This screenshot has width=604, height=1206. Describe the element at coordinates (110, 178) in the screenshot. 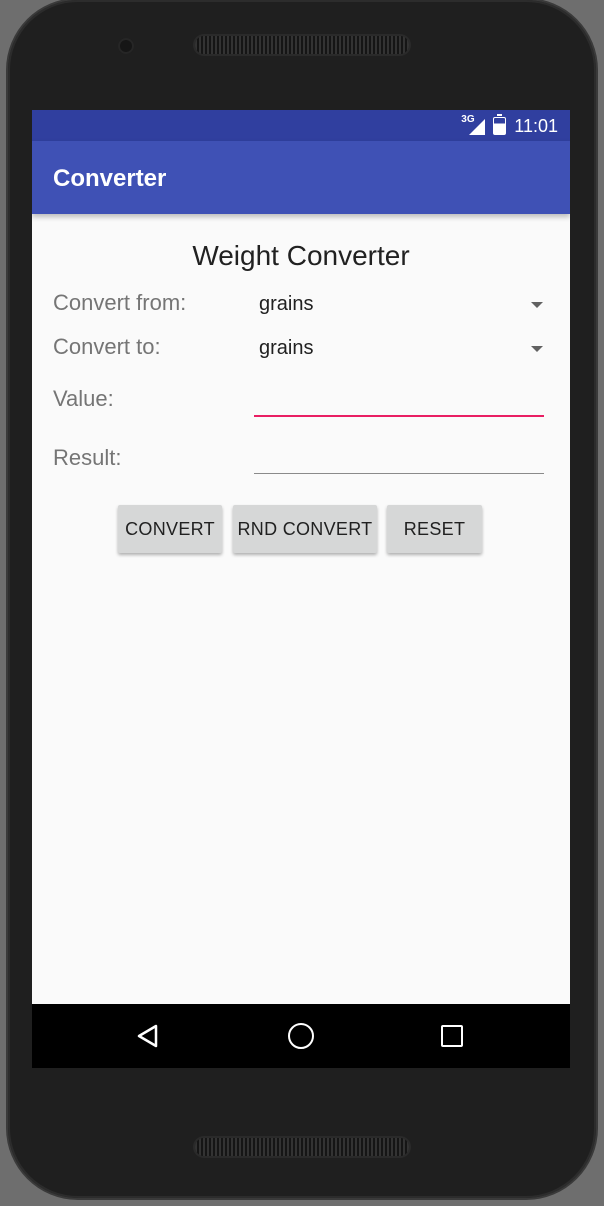

I see `app-title: Converter` at that location.